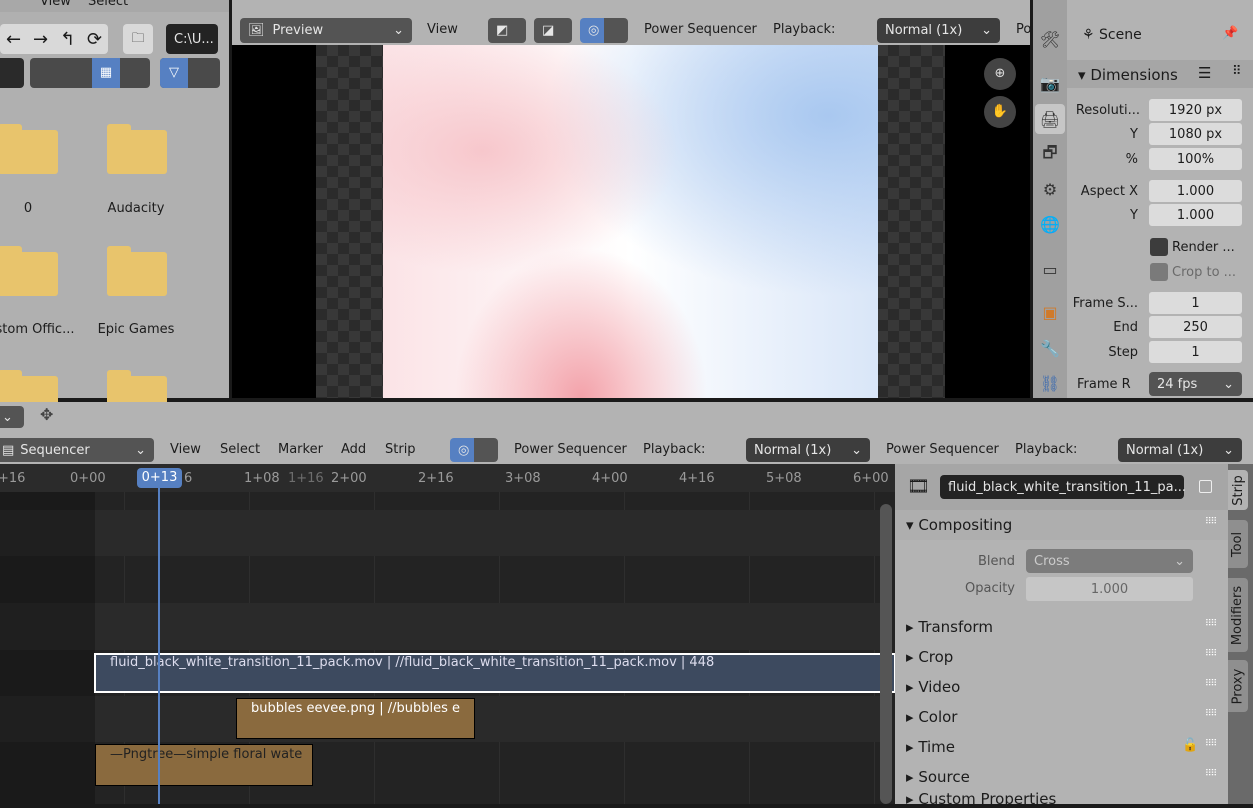 This screenshot has width=1253, height=808. I want to click on power-sequencer-menu: Po, so click(1023, 29).